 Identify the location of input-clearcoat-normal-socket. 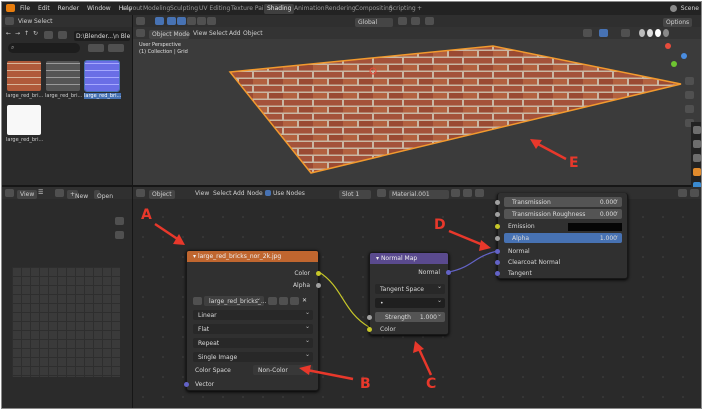
(497, 262).